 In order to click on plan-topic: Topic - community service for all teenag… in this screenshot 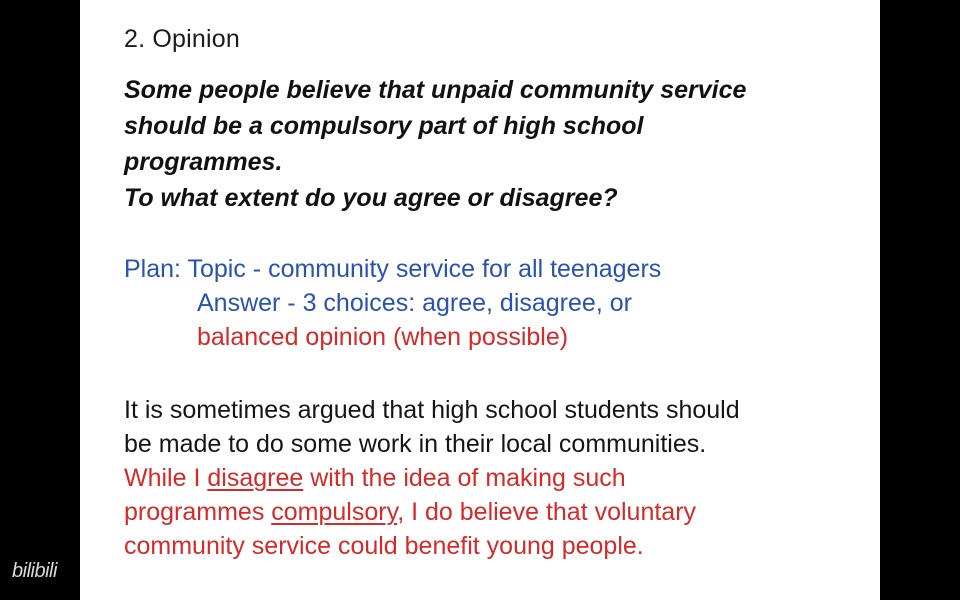, I will do `click(424, 269)`.